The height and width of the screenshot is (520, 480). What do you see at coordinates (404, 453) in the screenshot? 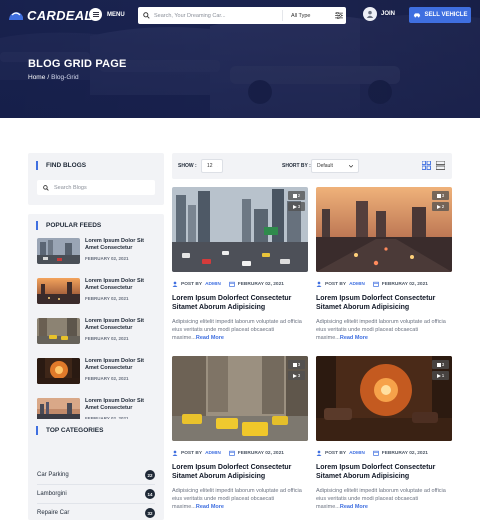
I see `post-date: FEBRURAY 02, 2021` at bounding box center [404, 453].